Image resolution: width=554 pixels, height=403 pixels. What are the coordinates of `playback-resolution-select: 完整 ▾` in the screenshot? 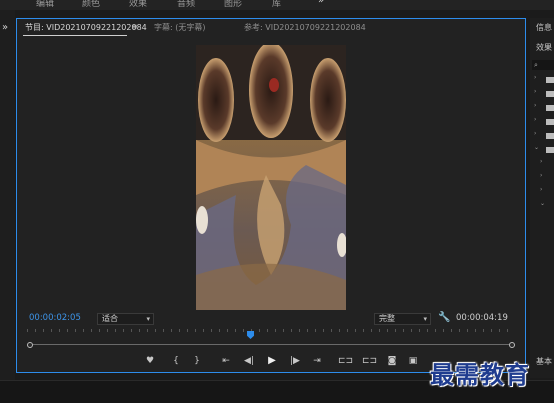 It's located at (402, 319).